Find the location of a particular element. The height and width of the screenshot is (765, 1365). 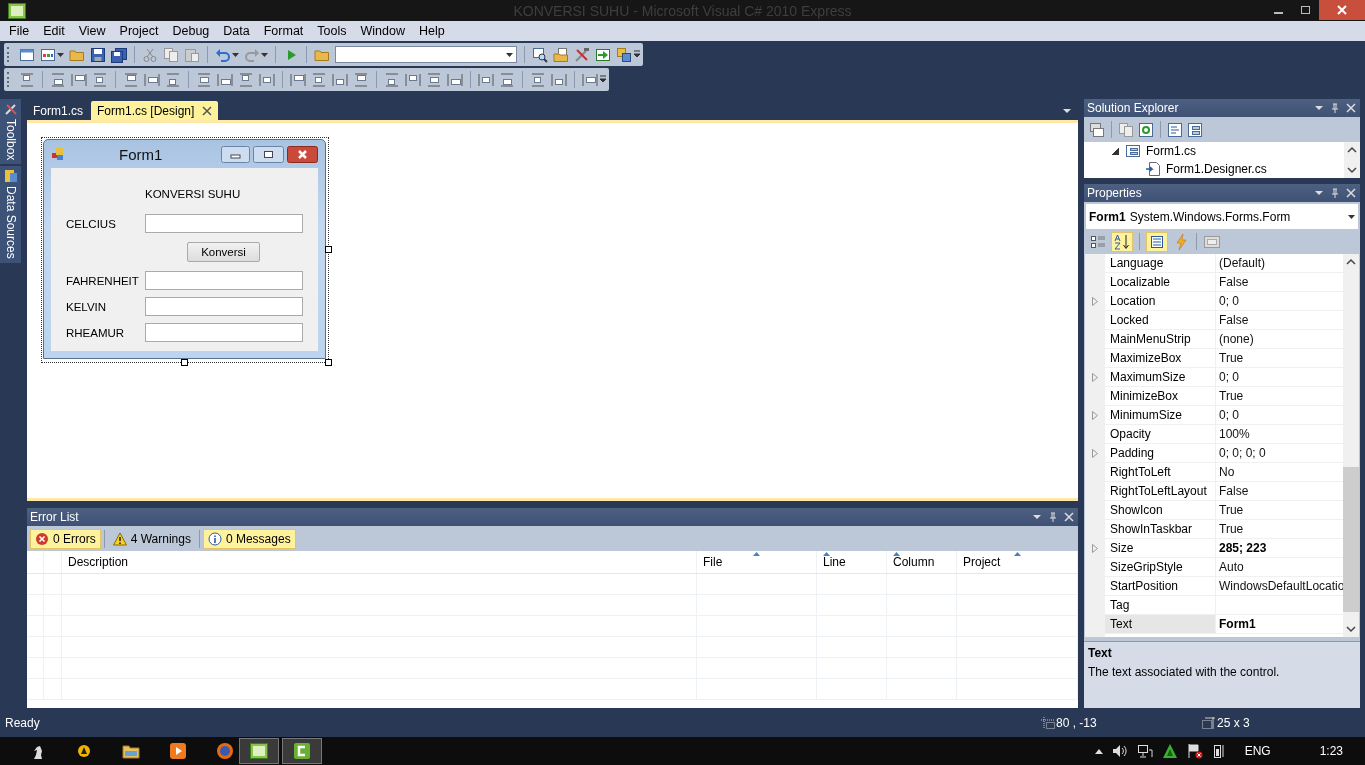

tools-icon is located at coordinates (582, 54).